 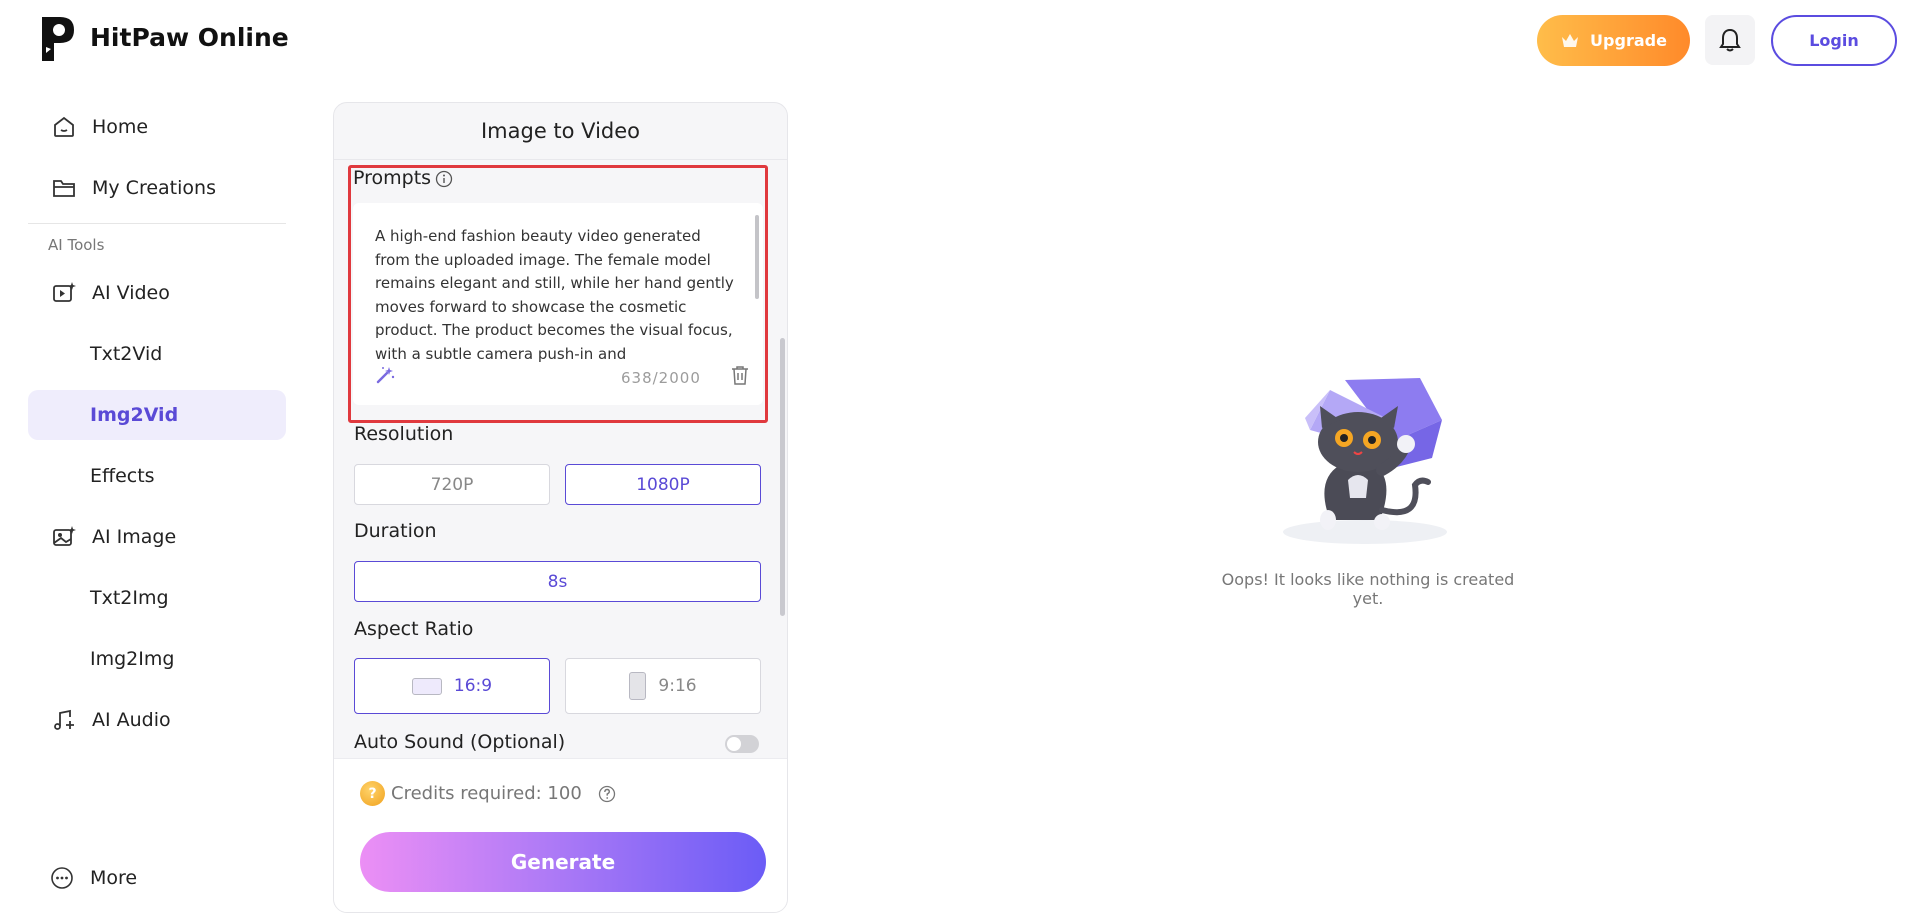 What do you see at coordinates (64, 293) in the screenshot?
I see `video-sparkle-icon` at bounding box center [64, 293].